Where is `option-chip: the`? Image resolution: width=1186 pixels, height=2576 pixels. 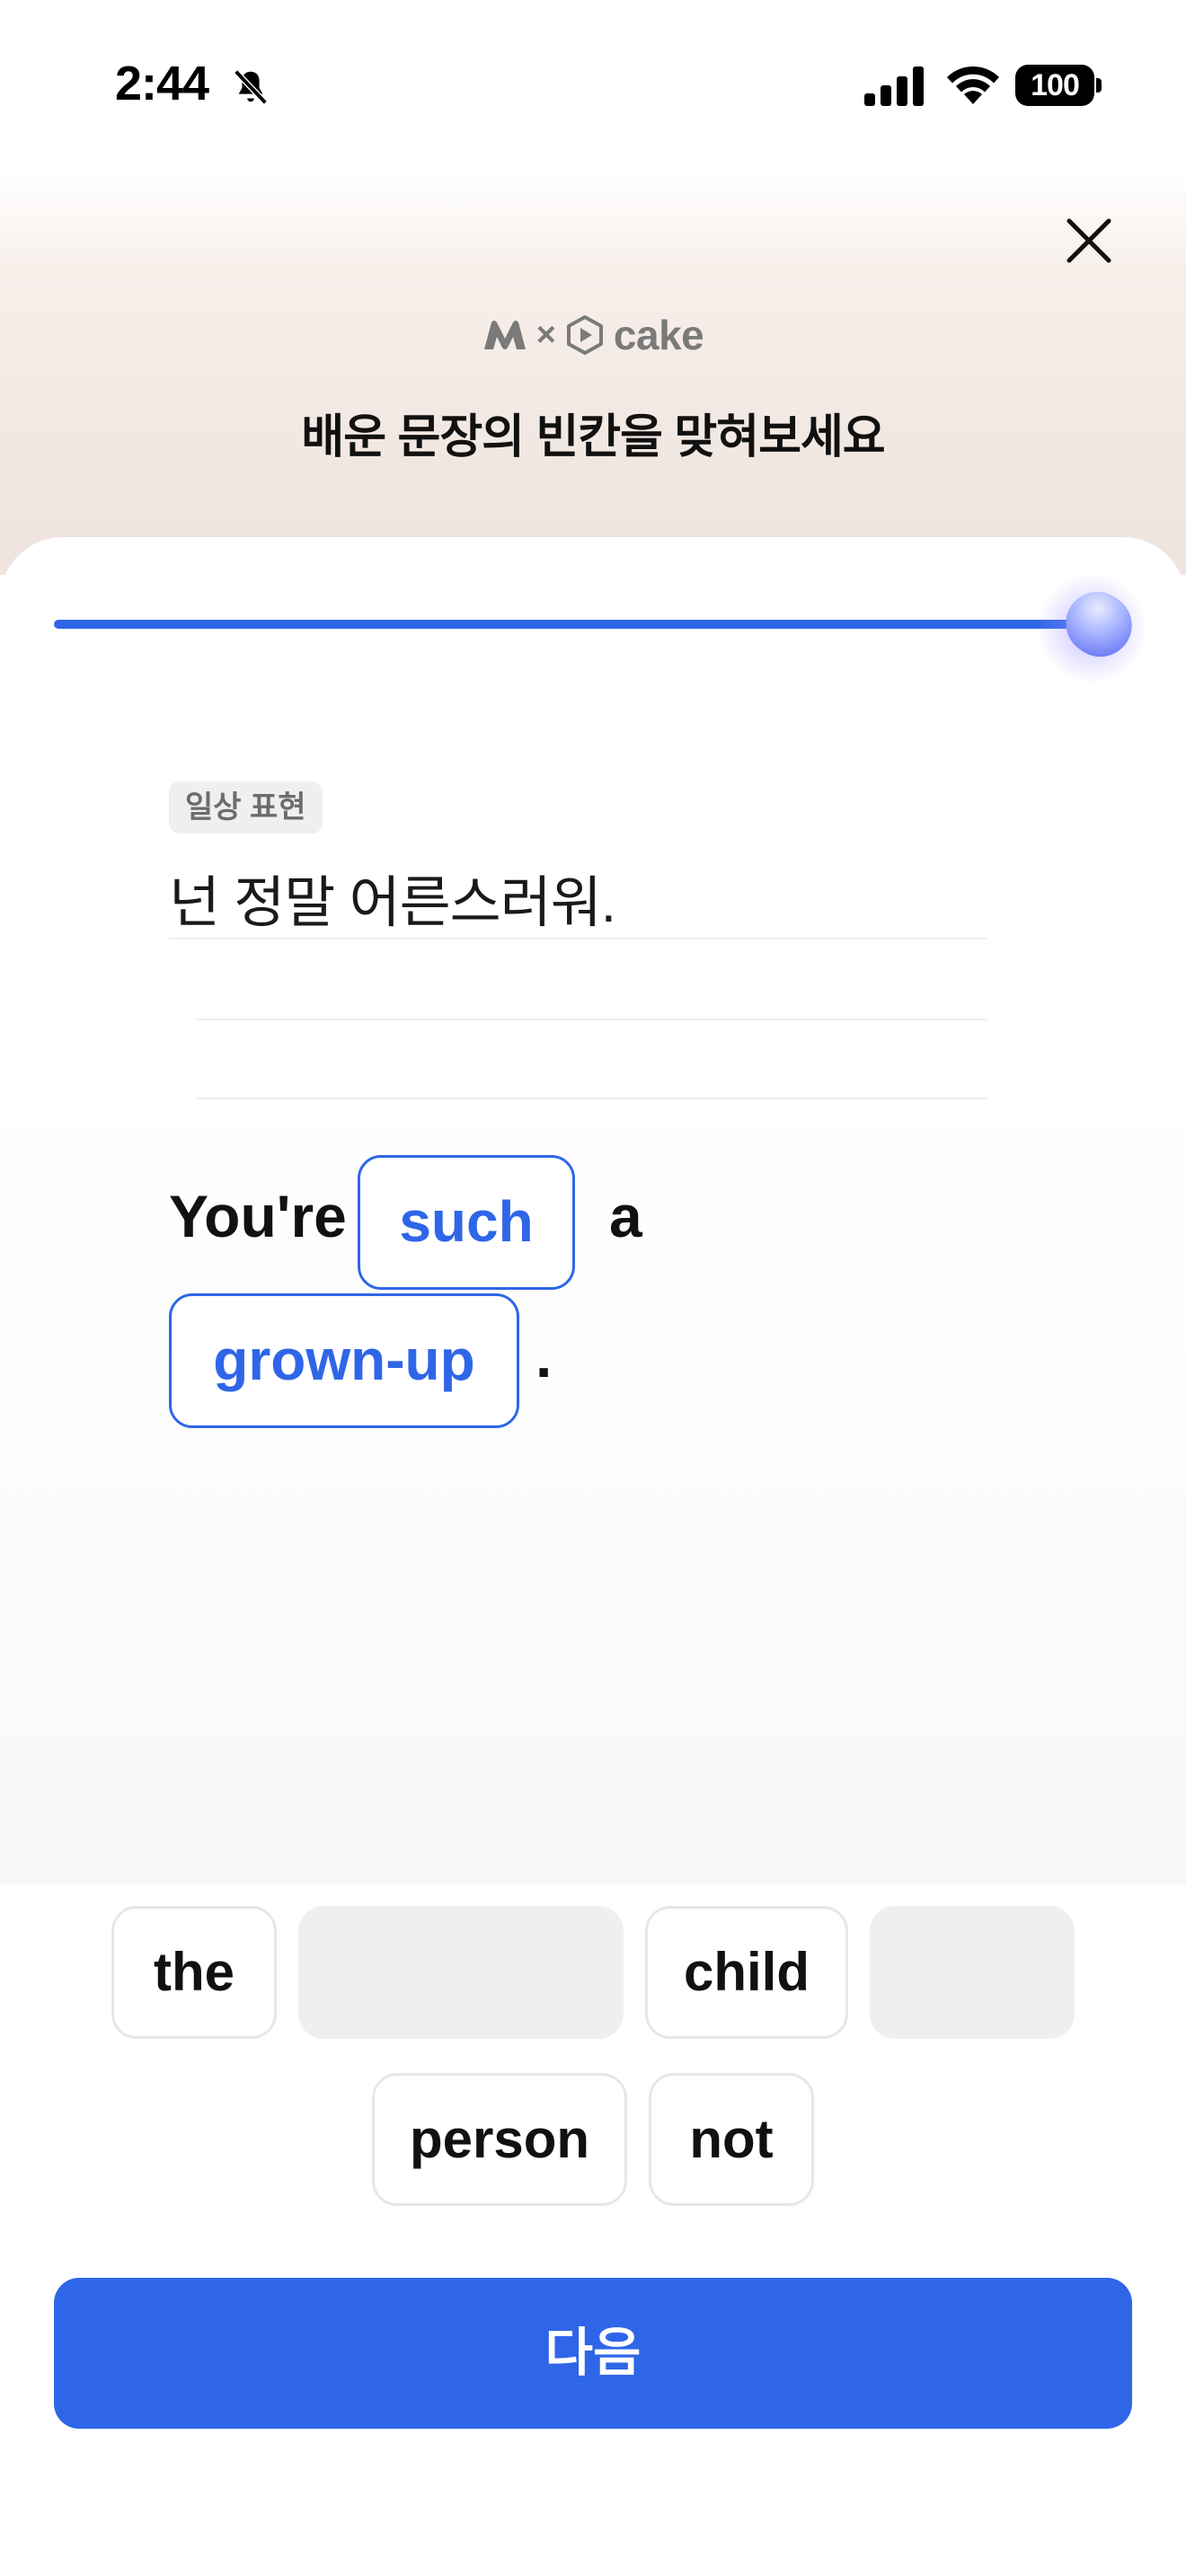
option-chip: the is located at coordinates (194, 1972).